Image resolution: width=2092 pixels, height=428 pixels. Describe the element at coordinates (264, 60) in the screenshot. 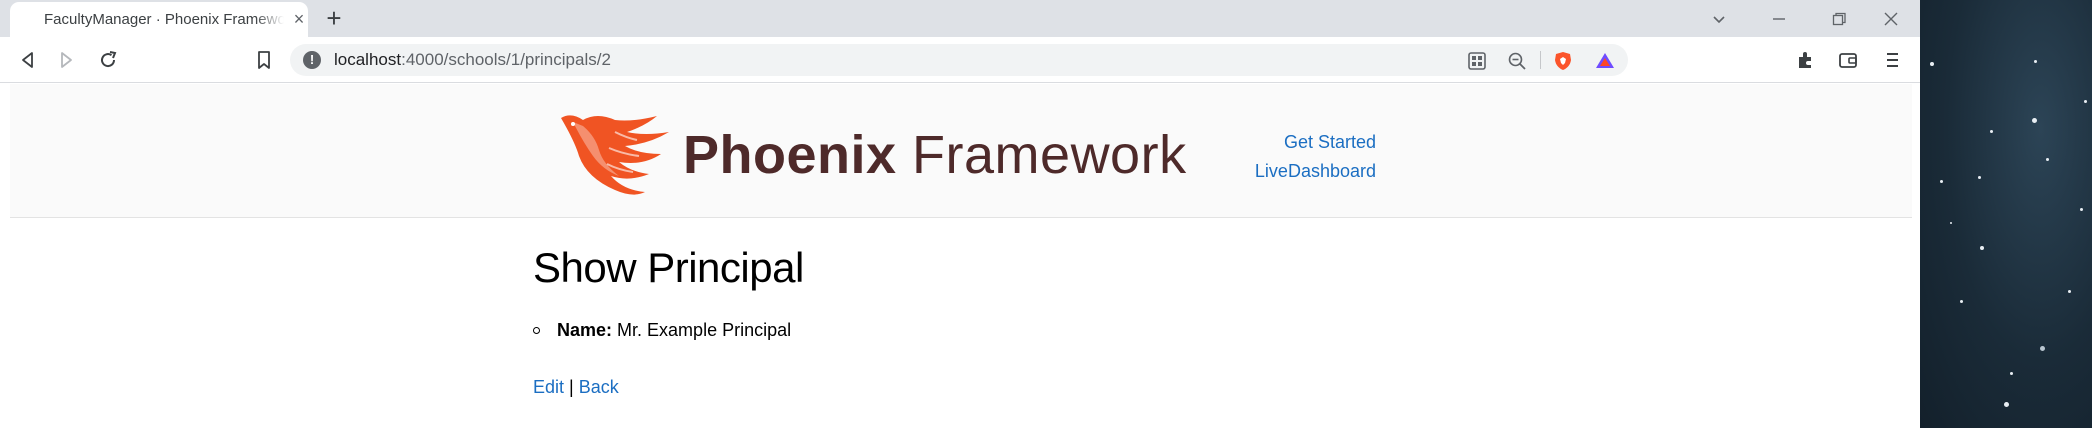

I see `bookmark-icon` at that location.